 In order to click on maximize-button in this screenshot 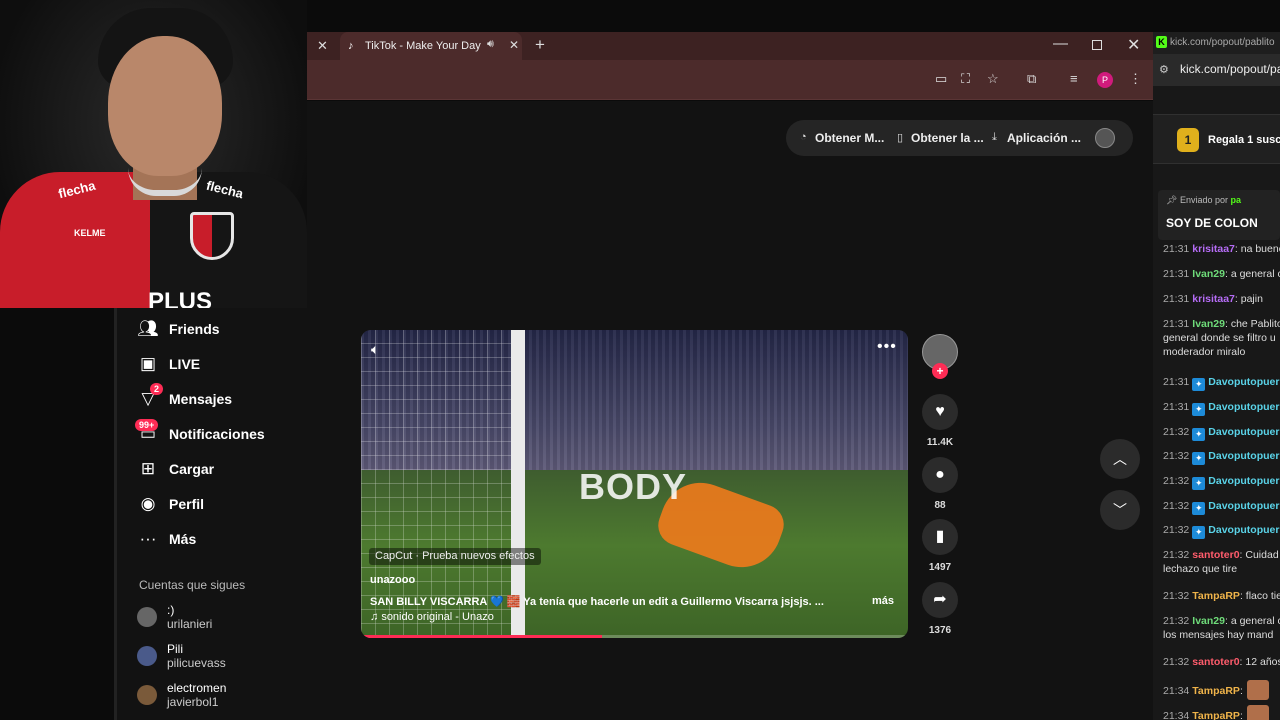, I will do `click(1097, 45)`.